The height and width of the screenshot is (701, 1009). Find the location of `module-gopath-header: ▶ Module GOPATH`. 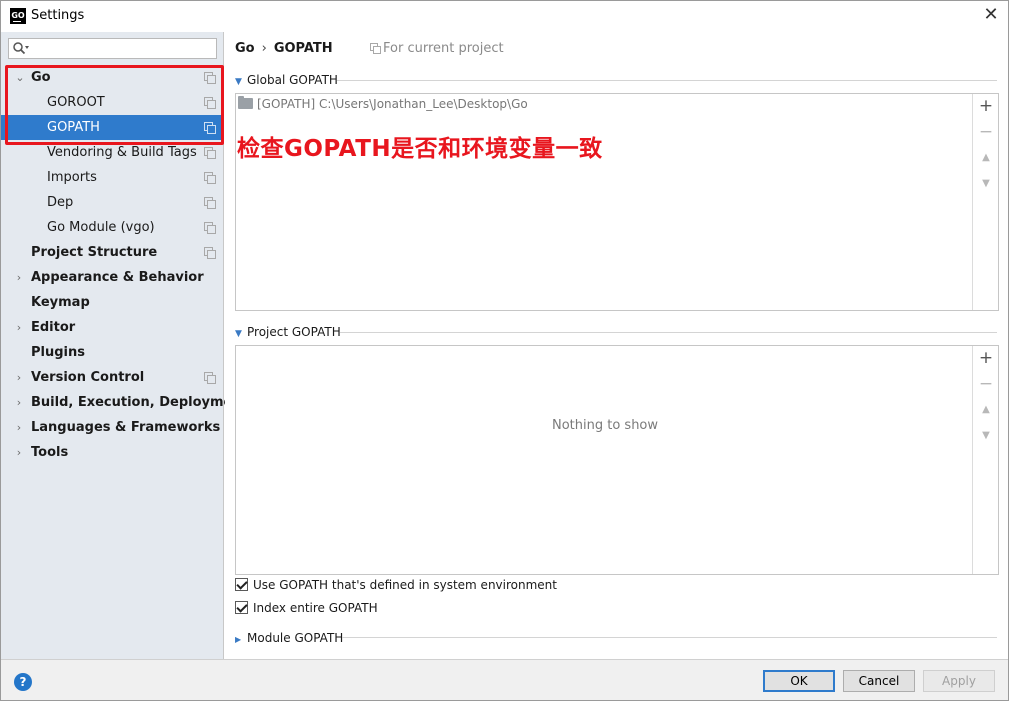

module-gopath-header: ▶ Module GOPATH is located at coordinates (289, 638).